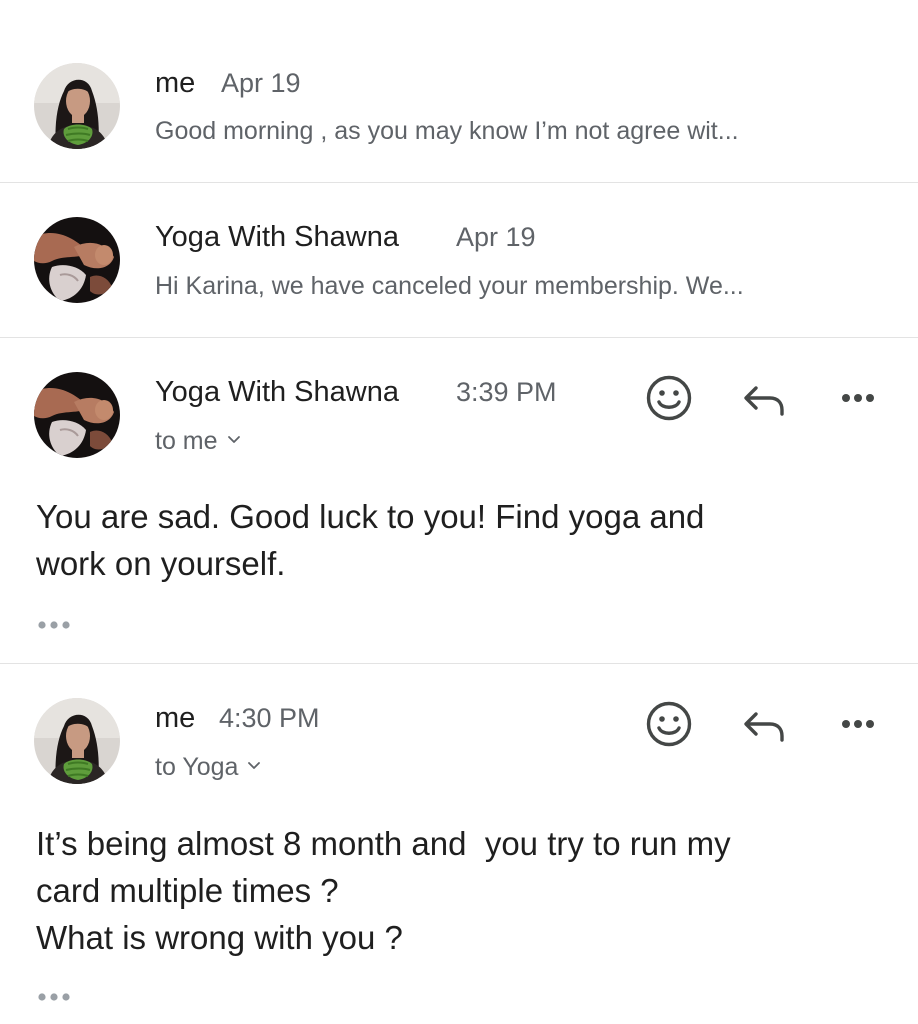 The image size is (918, 1024). What do you see at coordinates (506, 392) in the screenshot?
I see `message-time: 3:39 PM` at bounding box center [506, 392].